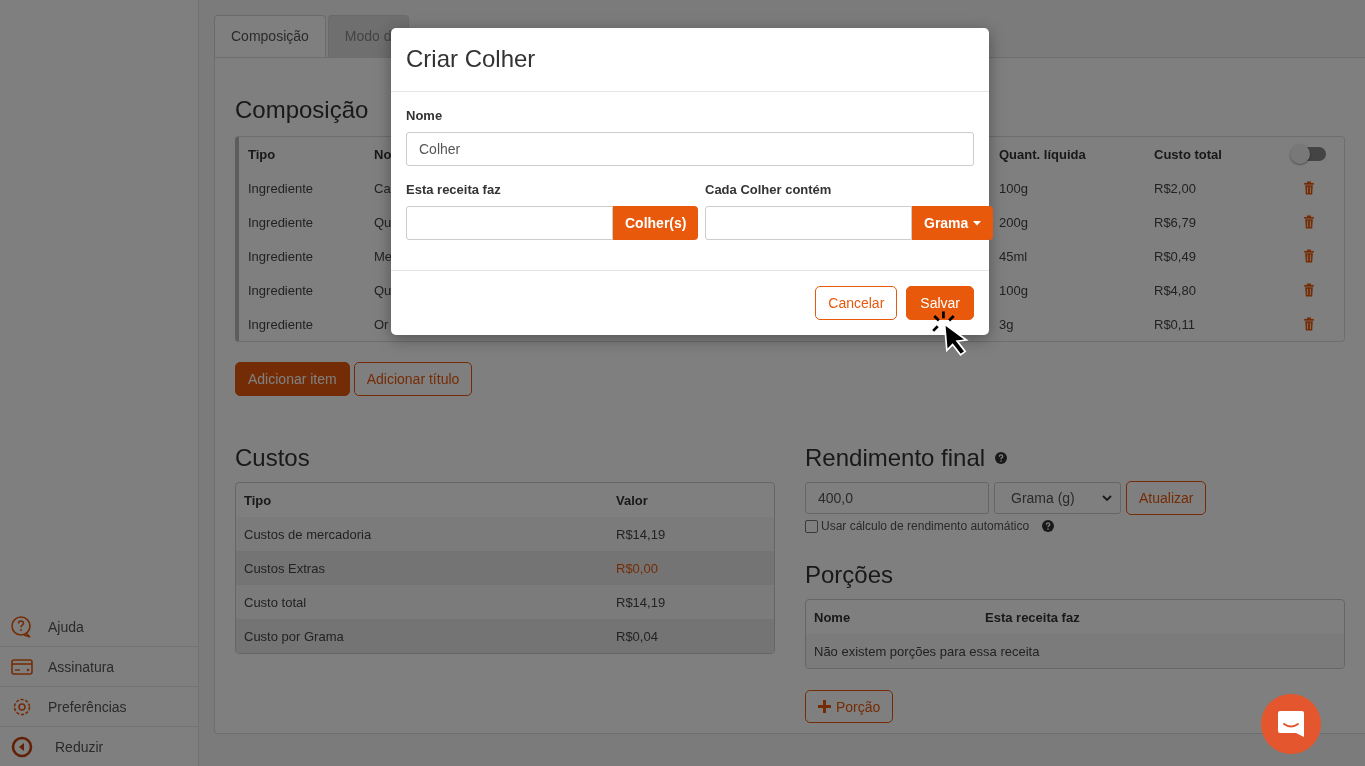  What do you see at coordinates (1309, 154) in the screenshot?
I see `toggle-switch` at bounding box center [1309, 154].